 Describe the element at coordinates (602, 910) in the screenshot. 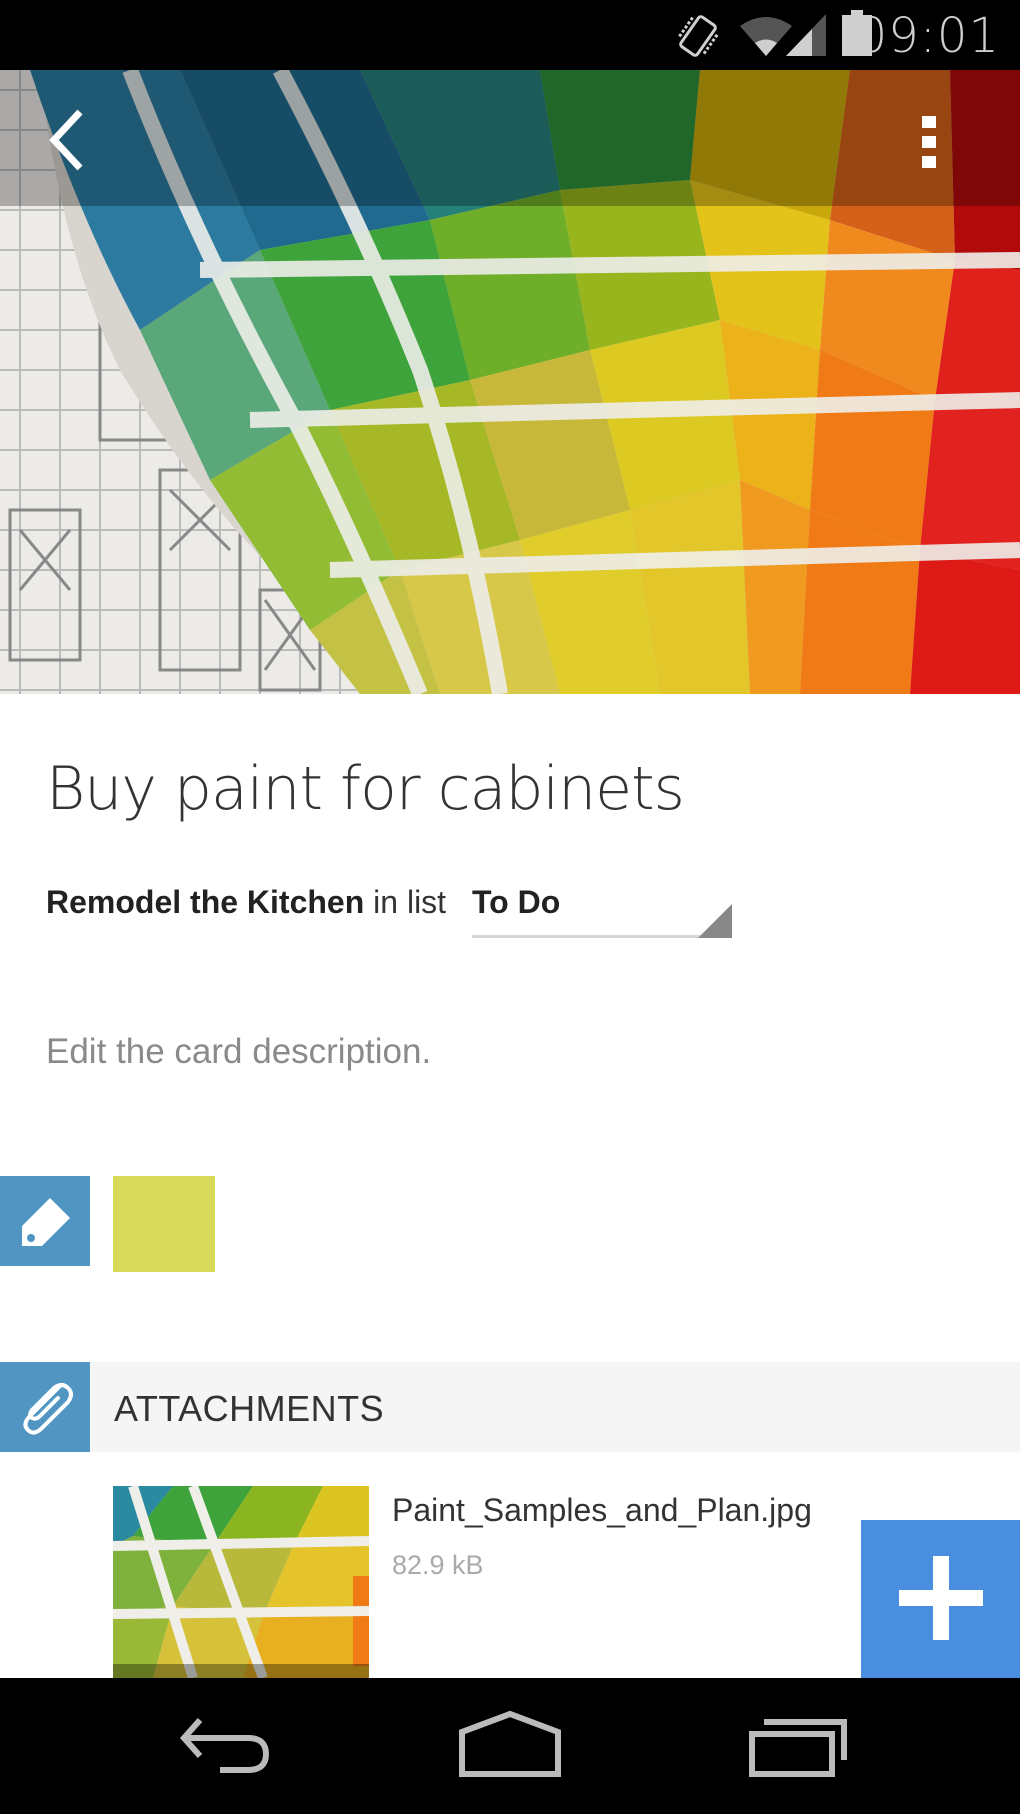

I see `list-dropdown: To Do` at that location.